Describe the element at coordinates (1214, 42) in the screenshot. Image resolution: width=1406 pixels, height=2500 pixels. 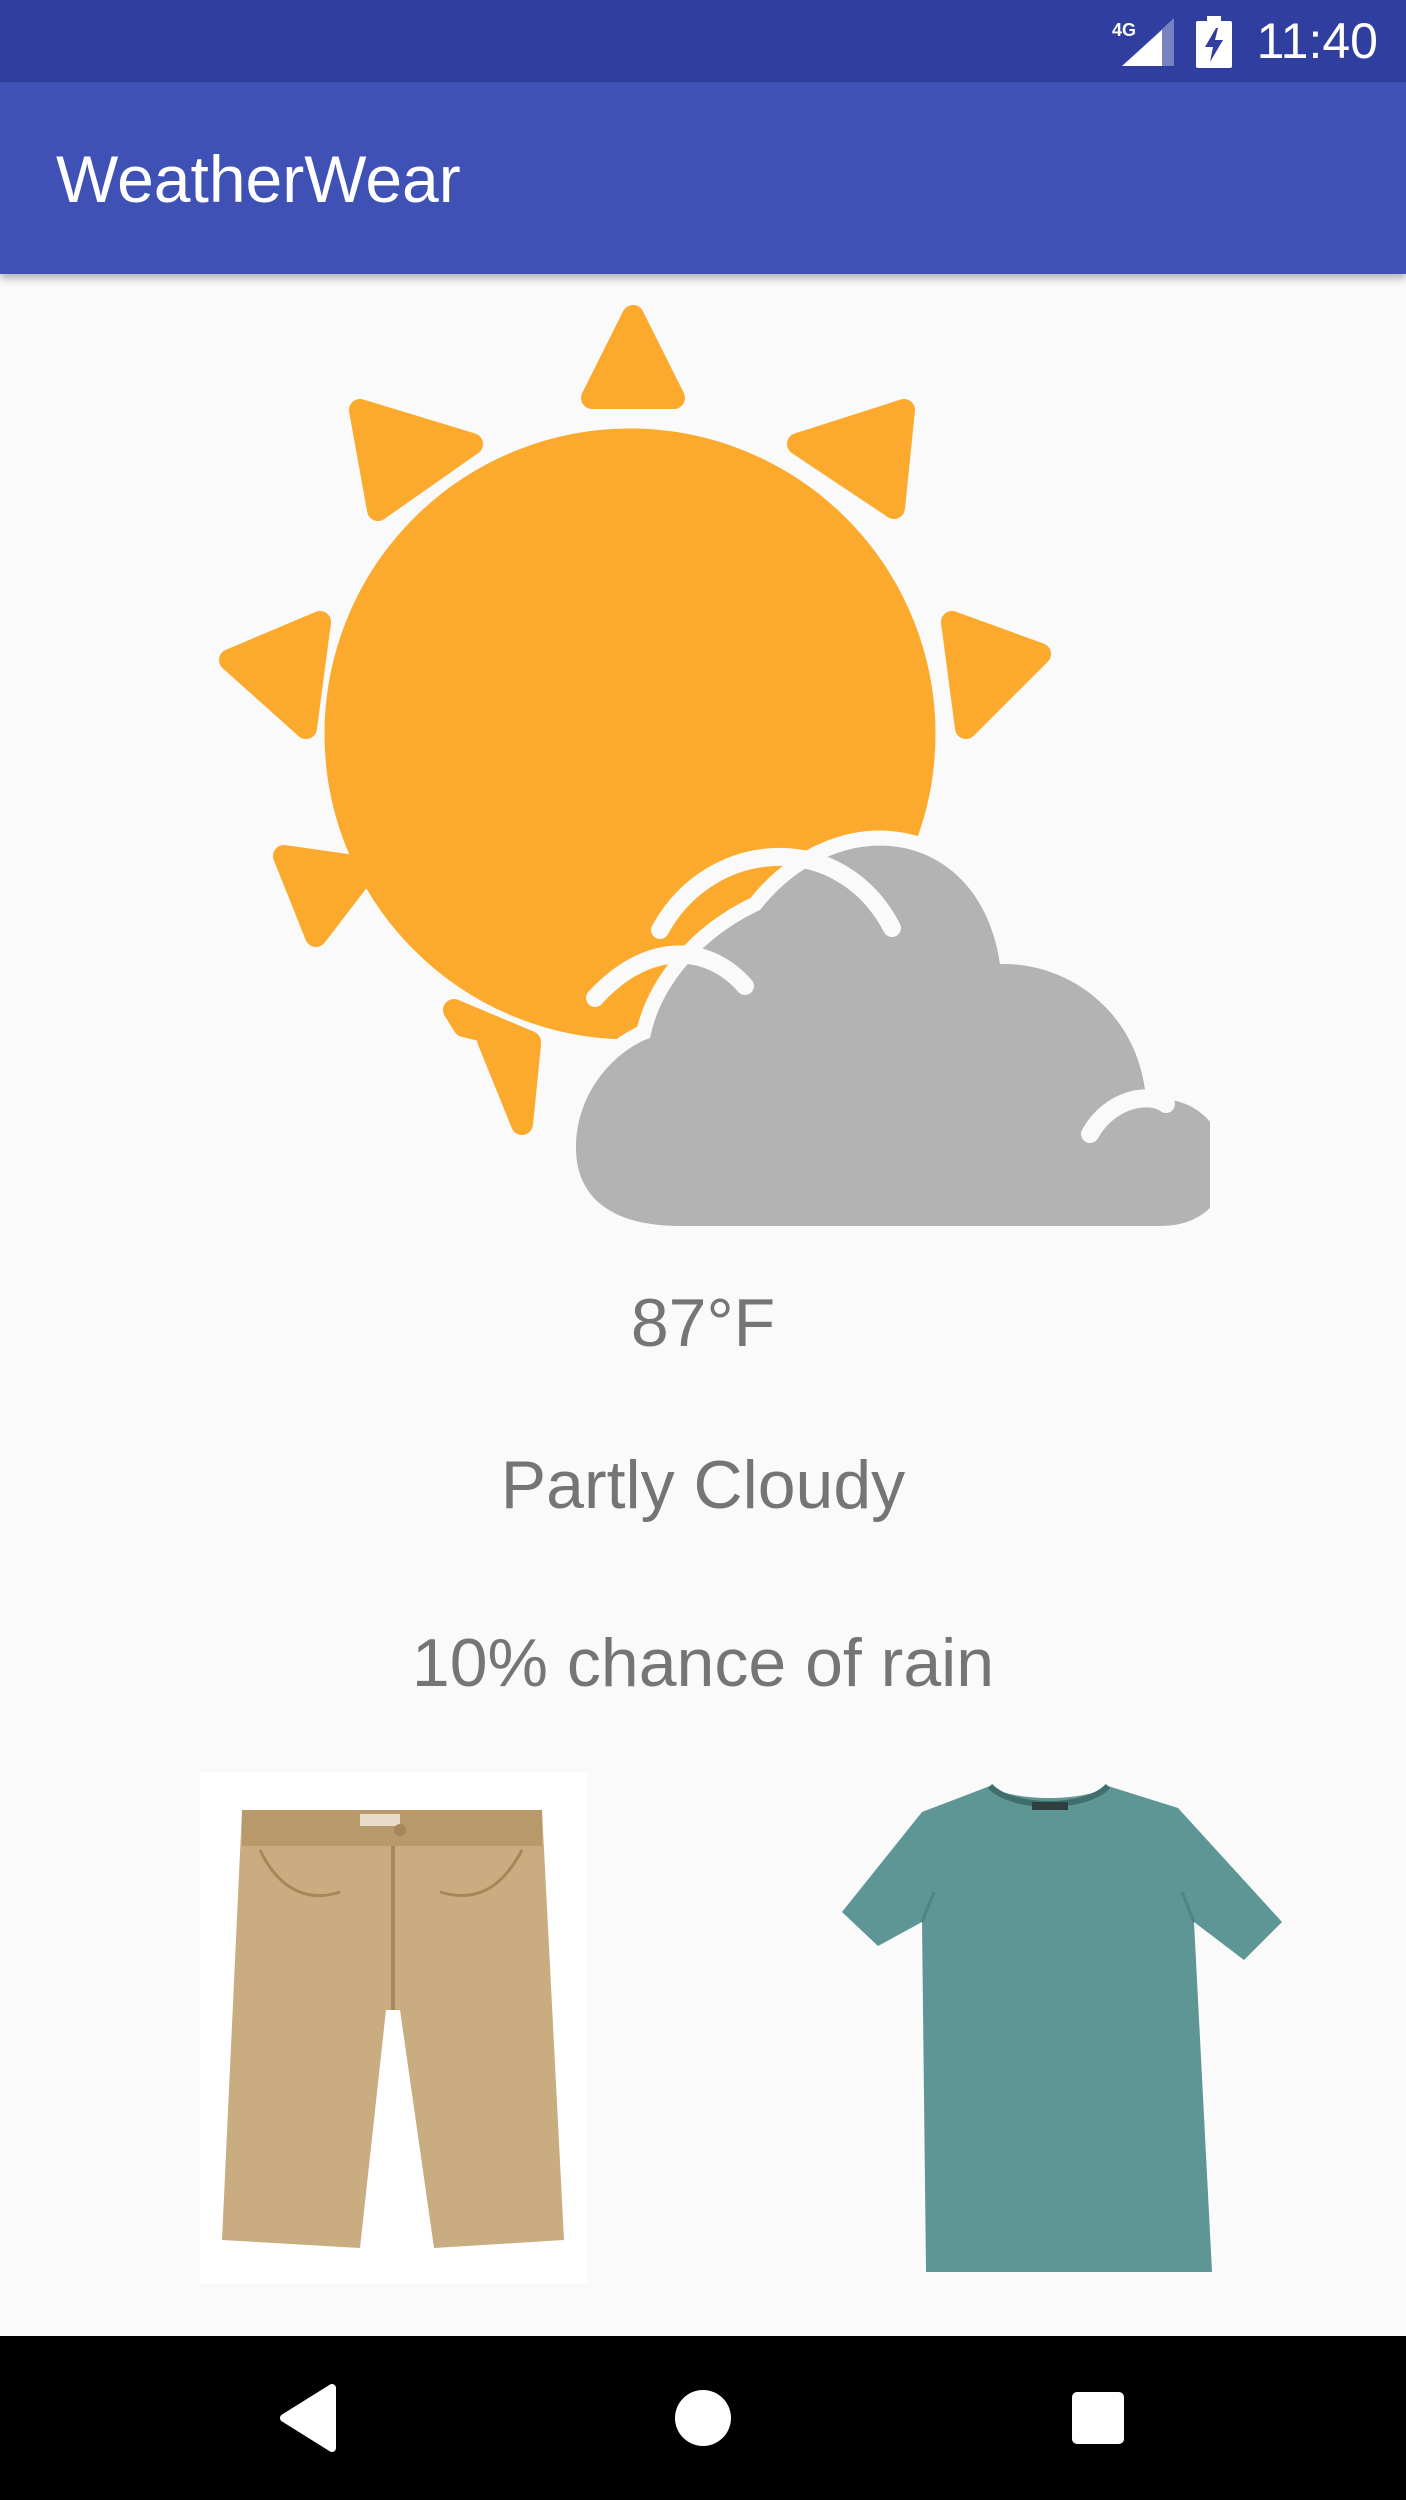
I see `battery-icon` at that location.